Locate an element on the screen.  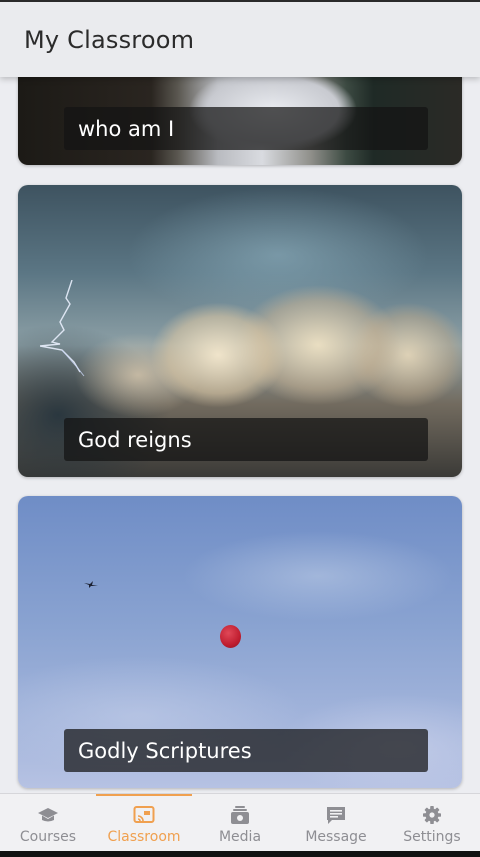
nav-item-media: Media is located at coordinates (240, 822).